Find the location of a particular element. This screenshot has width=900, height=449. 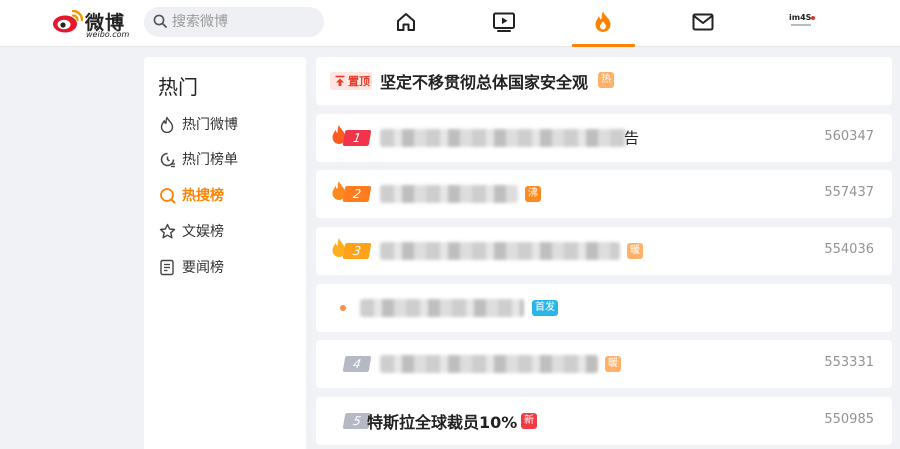

rank-label: 1 is located at coordinates (351, 136).